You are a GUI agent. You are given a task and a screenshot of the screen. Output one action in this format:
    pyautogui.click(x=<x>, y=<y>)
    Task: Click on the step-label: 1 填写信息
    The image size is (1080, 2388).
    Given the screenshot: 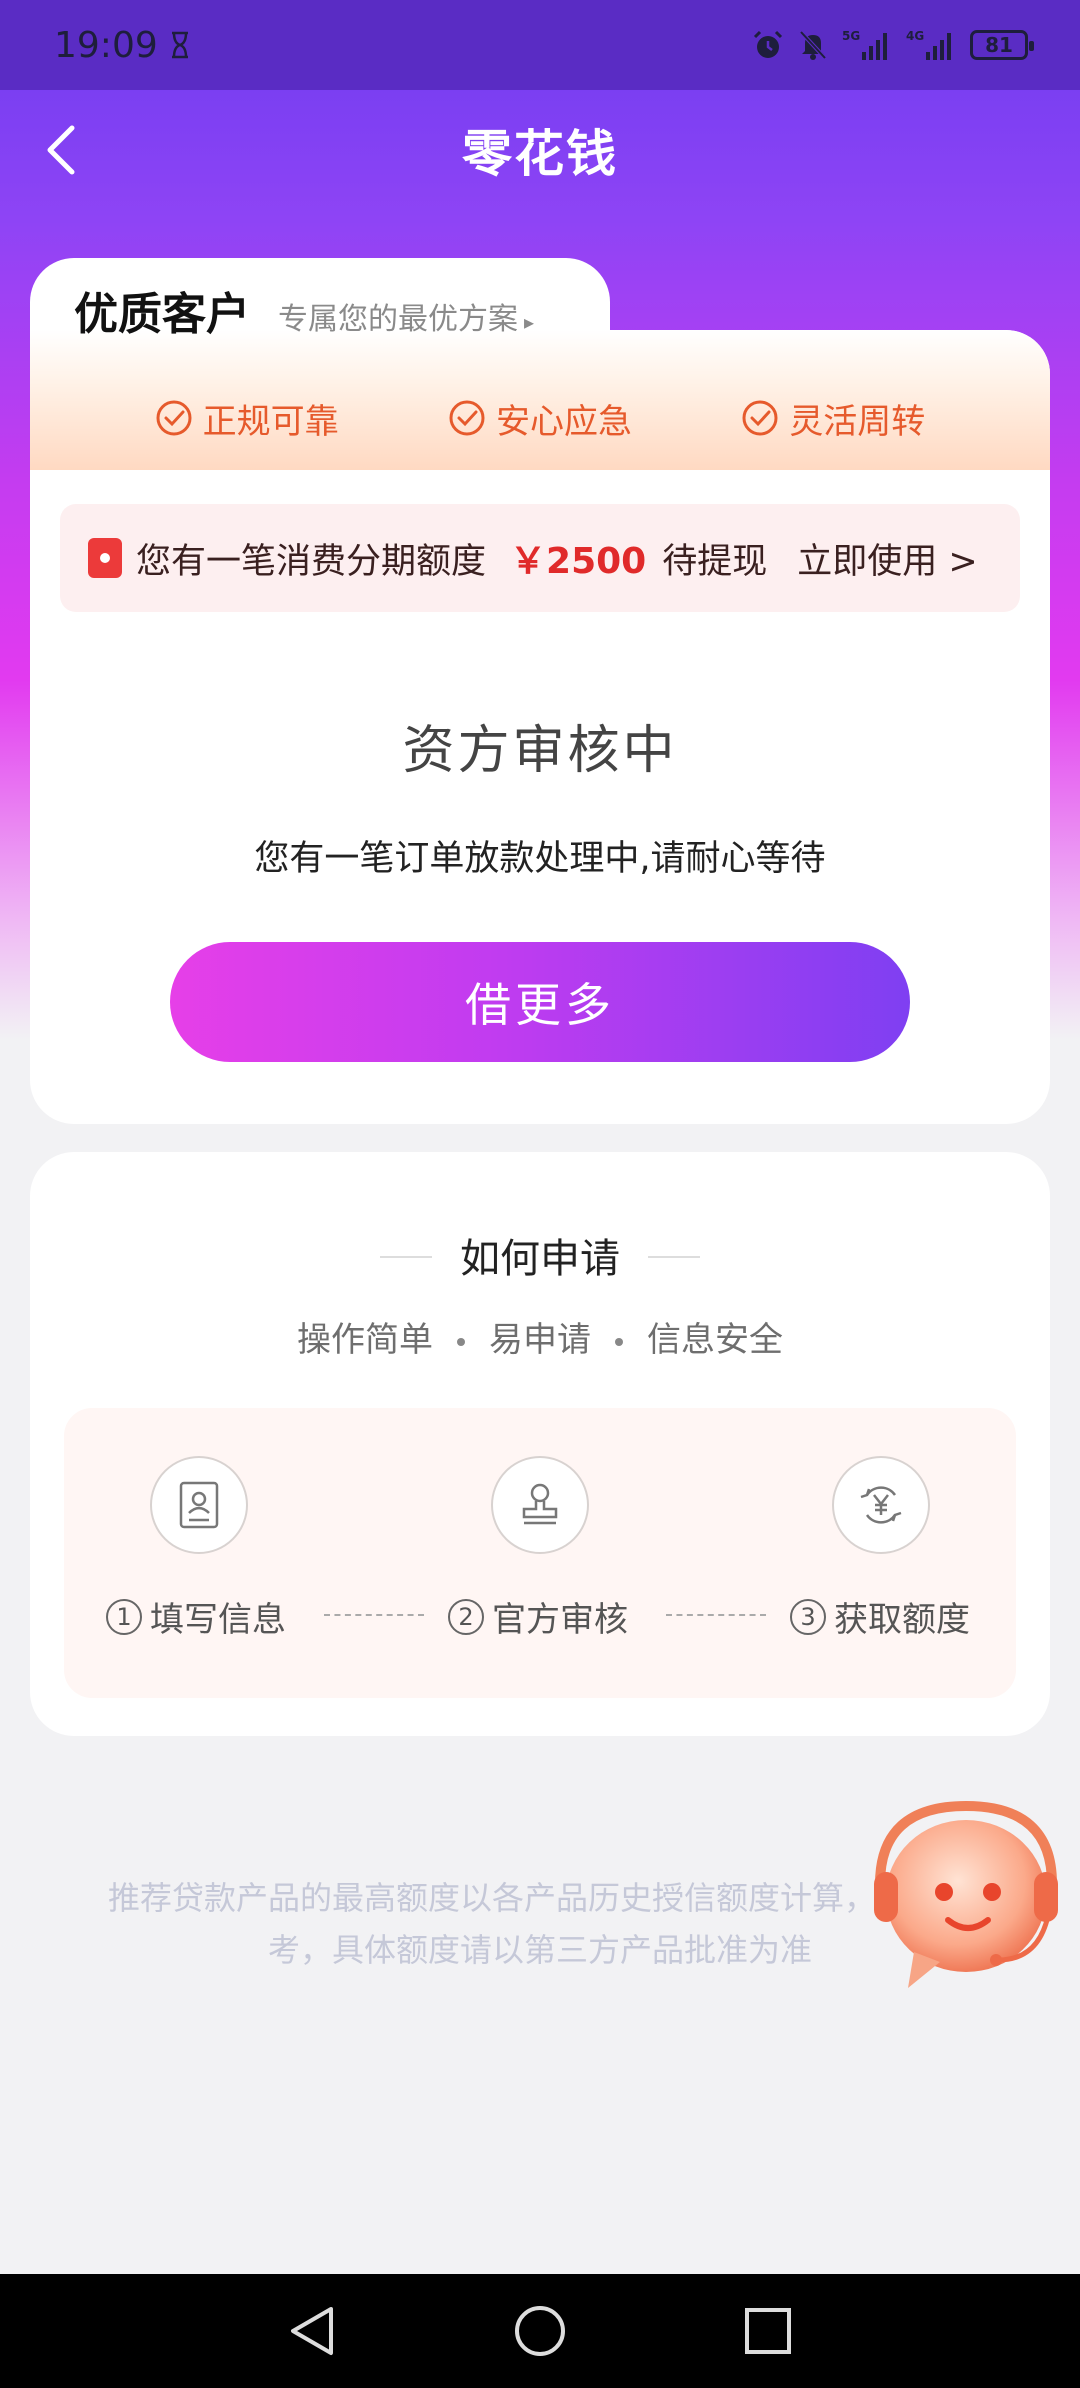 What is the action you would take?
    pyautogui.click(x=196, y=1616)
    